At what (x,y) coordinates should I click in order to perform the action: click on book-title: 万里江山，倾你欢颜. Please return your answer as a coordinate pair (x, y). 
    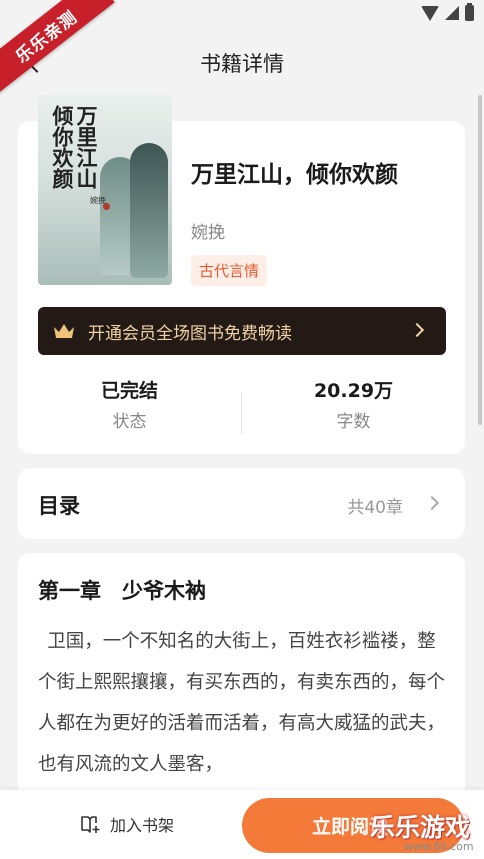
    Looking at the image, I should click on (294, 175).